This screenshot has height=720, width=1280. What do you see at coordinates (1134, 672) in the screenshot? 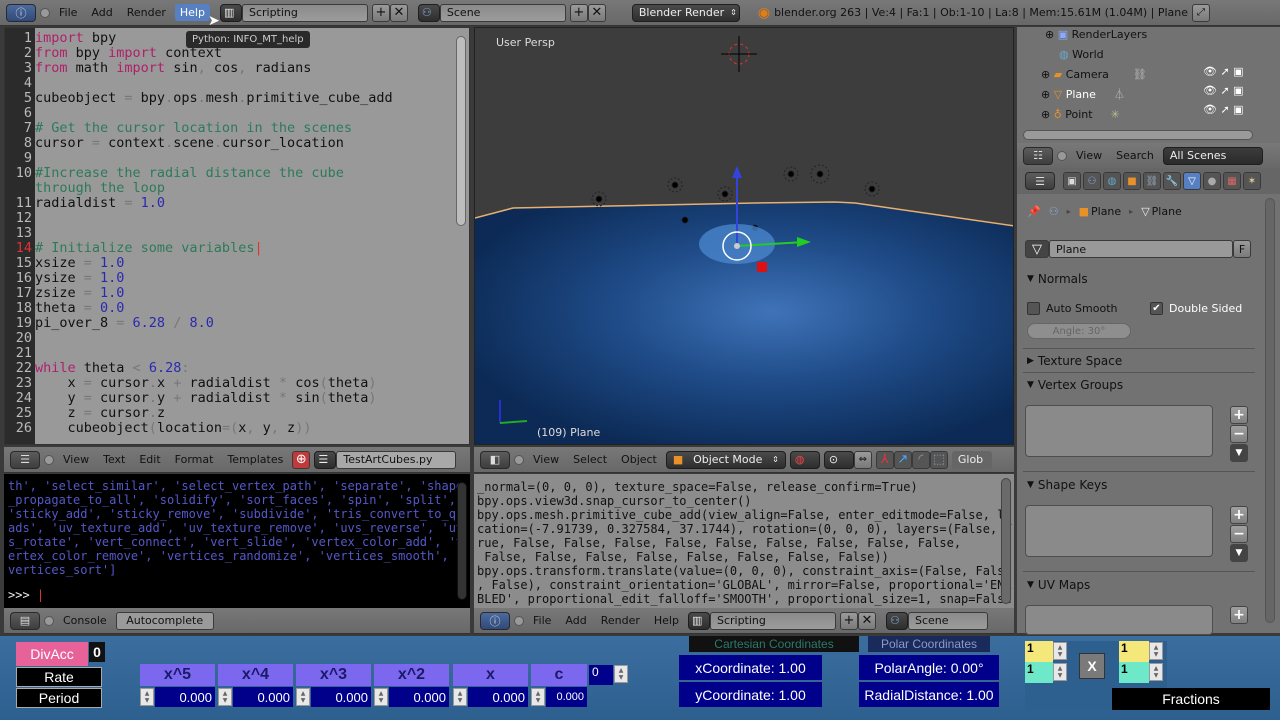
I see `right-denominator-input: 1` at bounding box center [1134, 672].